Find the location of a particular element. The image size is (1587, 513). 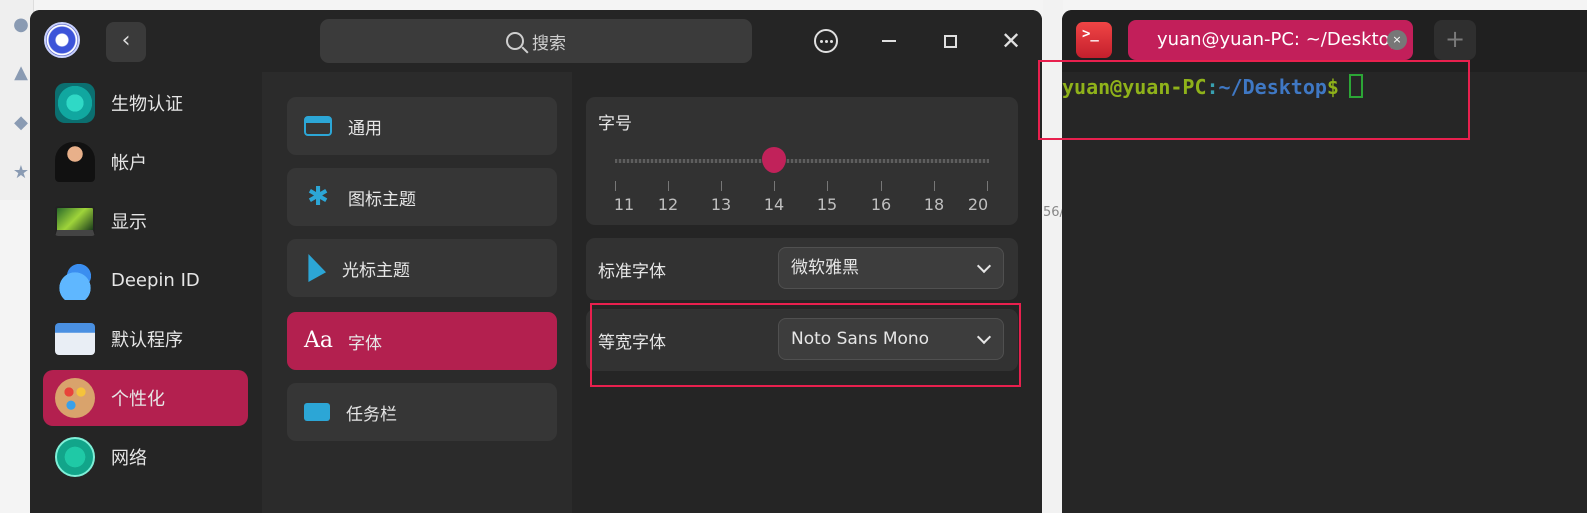

subnav-label: 任务栏 is located at coordinates (371, 414).